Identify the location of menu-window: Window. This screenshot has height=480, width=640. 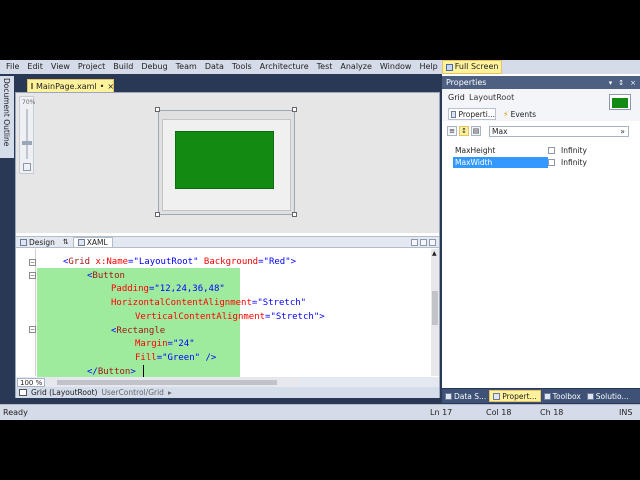
(396, 67).